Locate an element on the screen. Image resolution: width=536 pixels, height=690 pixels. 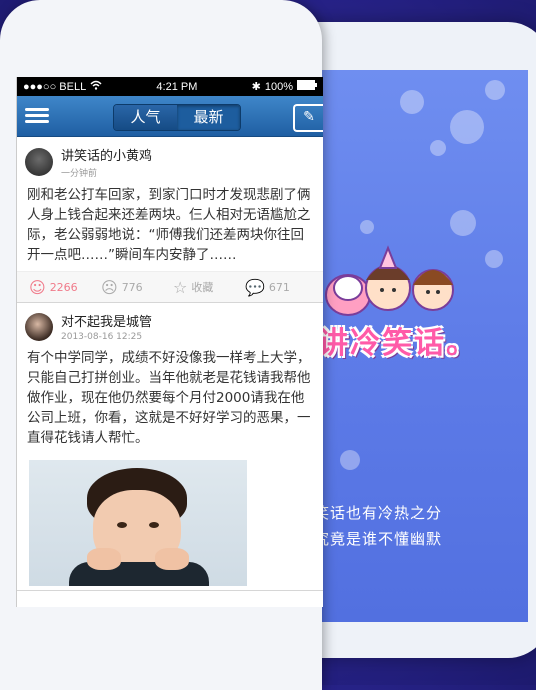
dislike-button: ☹ 776 is located at coordinates (137, 287).